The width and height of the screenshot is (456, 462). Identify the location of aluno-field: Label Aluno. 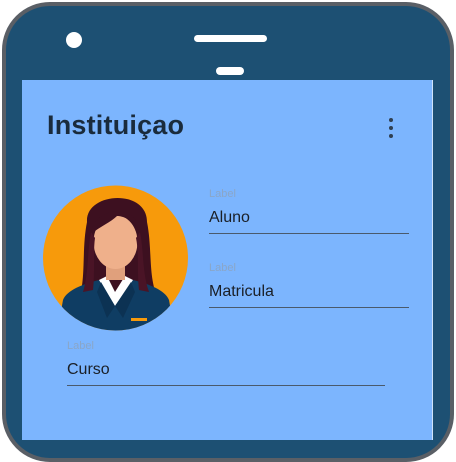
(309, 210).